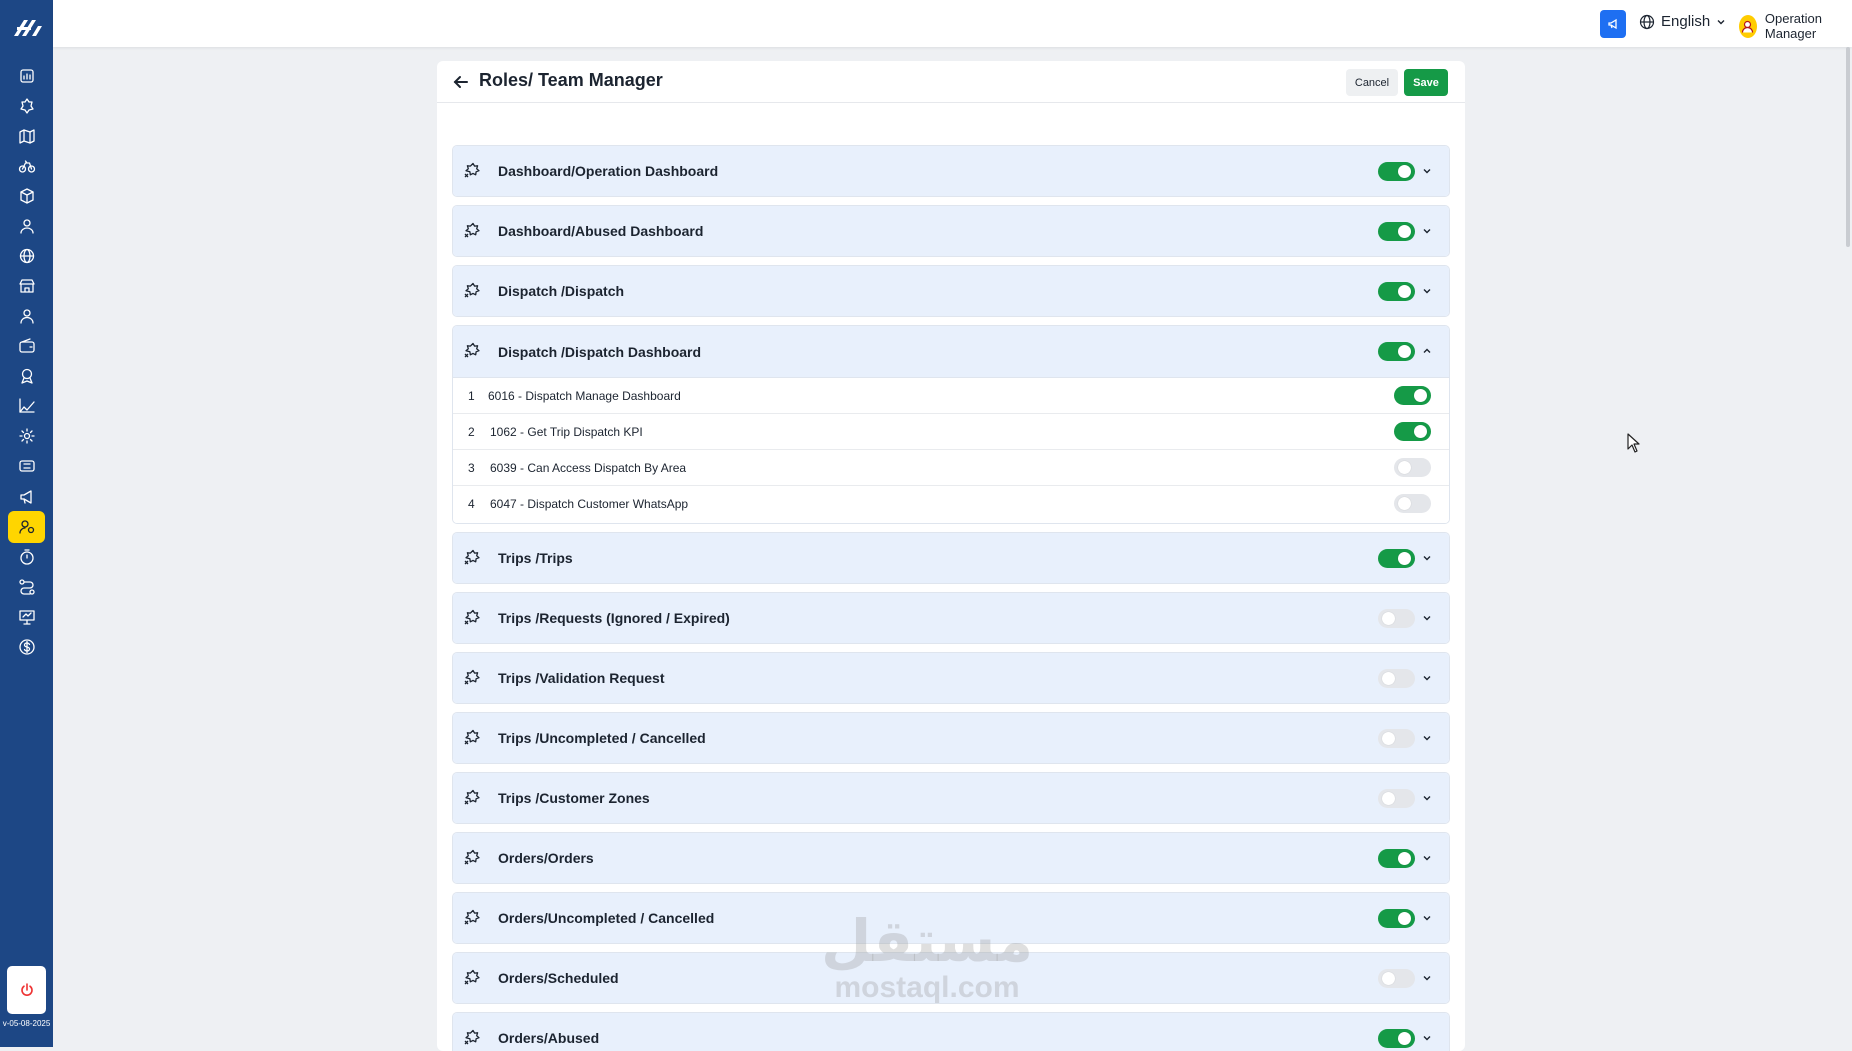 The width and height of the screenshot is (1852, 1051). I want to click on permission-group-header: Dashboard/Operation Dashboard, so click(951, 171).